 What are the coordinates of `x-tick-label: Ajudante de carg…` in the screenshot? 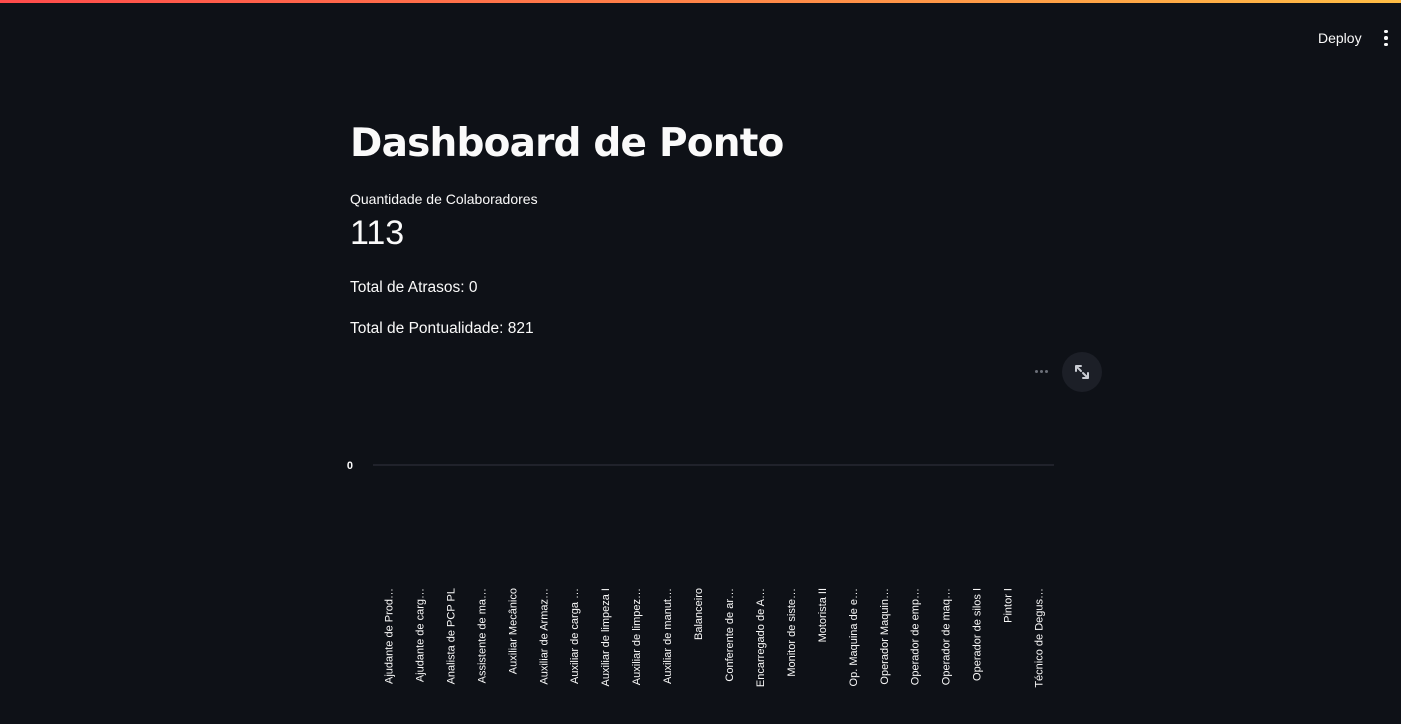 It's located at (420, 635).